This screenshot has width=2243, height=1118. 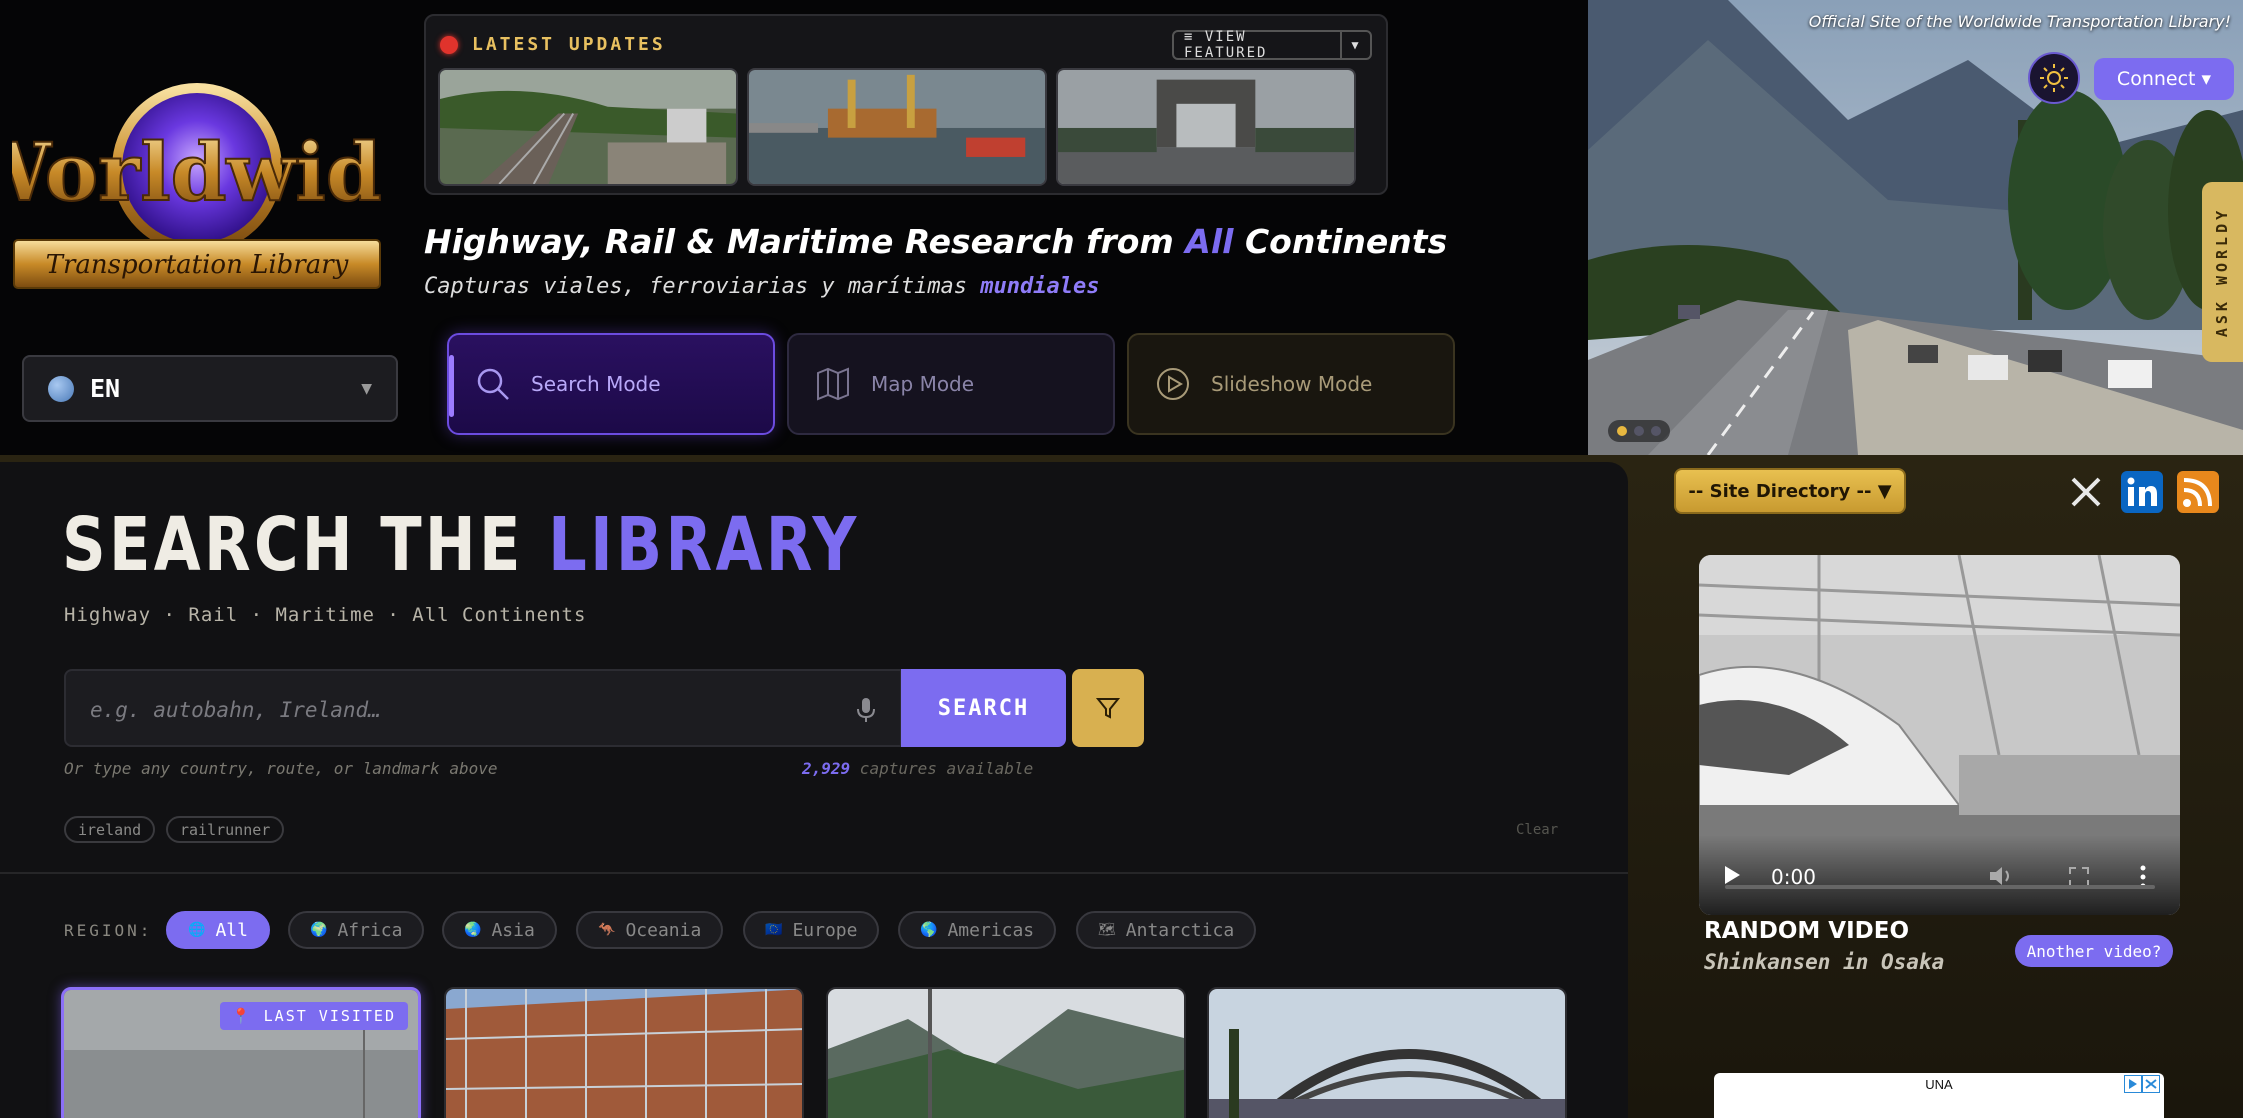 What do you see at coordinates (2086, 492) in the screenshot?
I see `x-icon` at bounding box center [2086, 492].